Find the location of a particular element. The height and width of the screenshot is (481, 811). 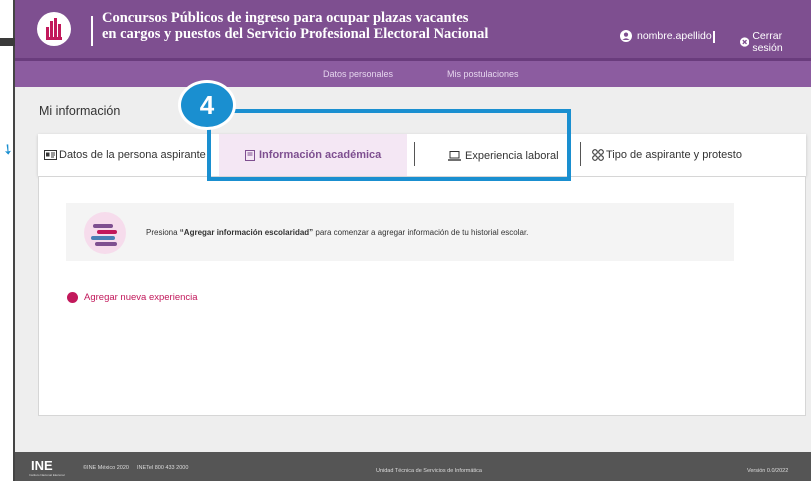

tab-datos-aspirante: Datos de la persona aspirante is located at coordinates (125, 155).